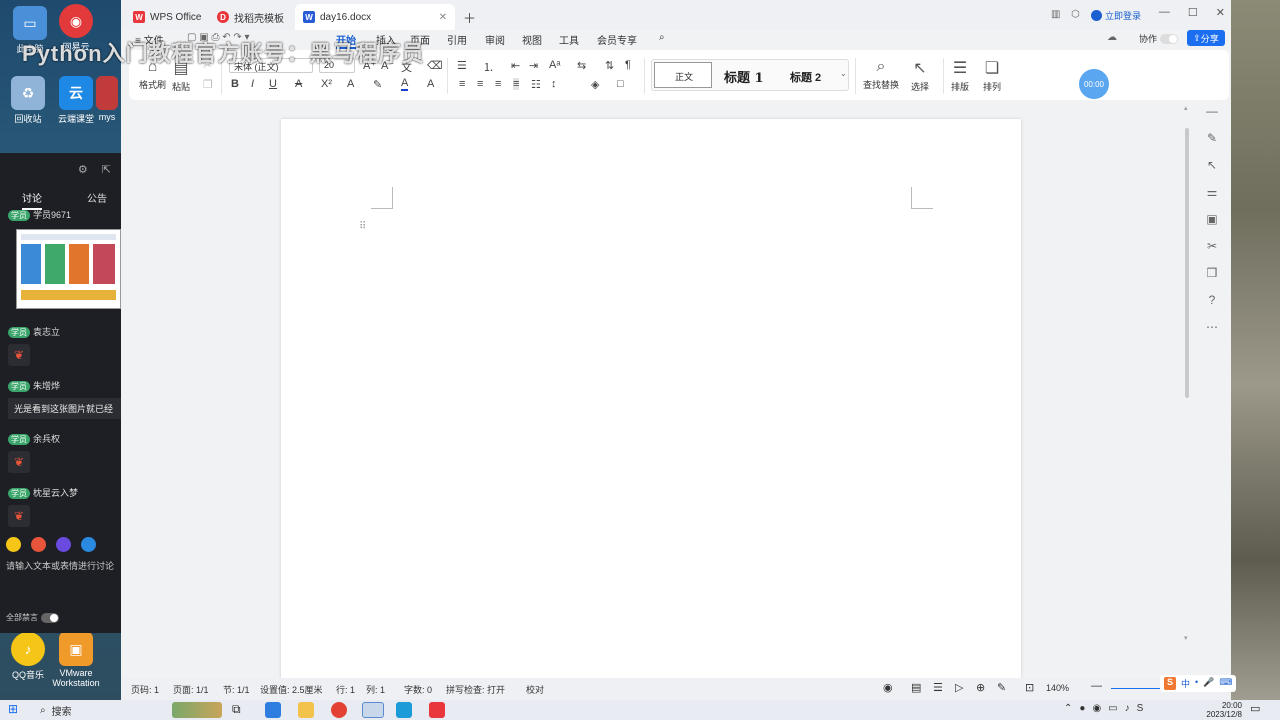 The height and width of the screenshot is (720, 1280). I want to click on superscript-icon: X², so click(326, 84).